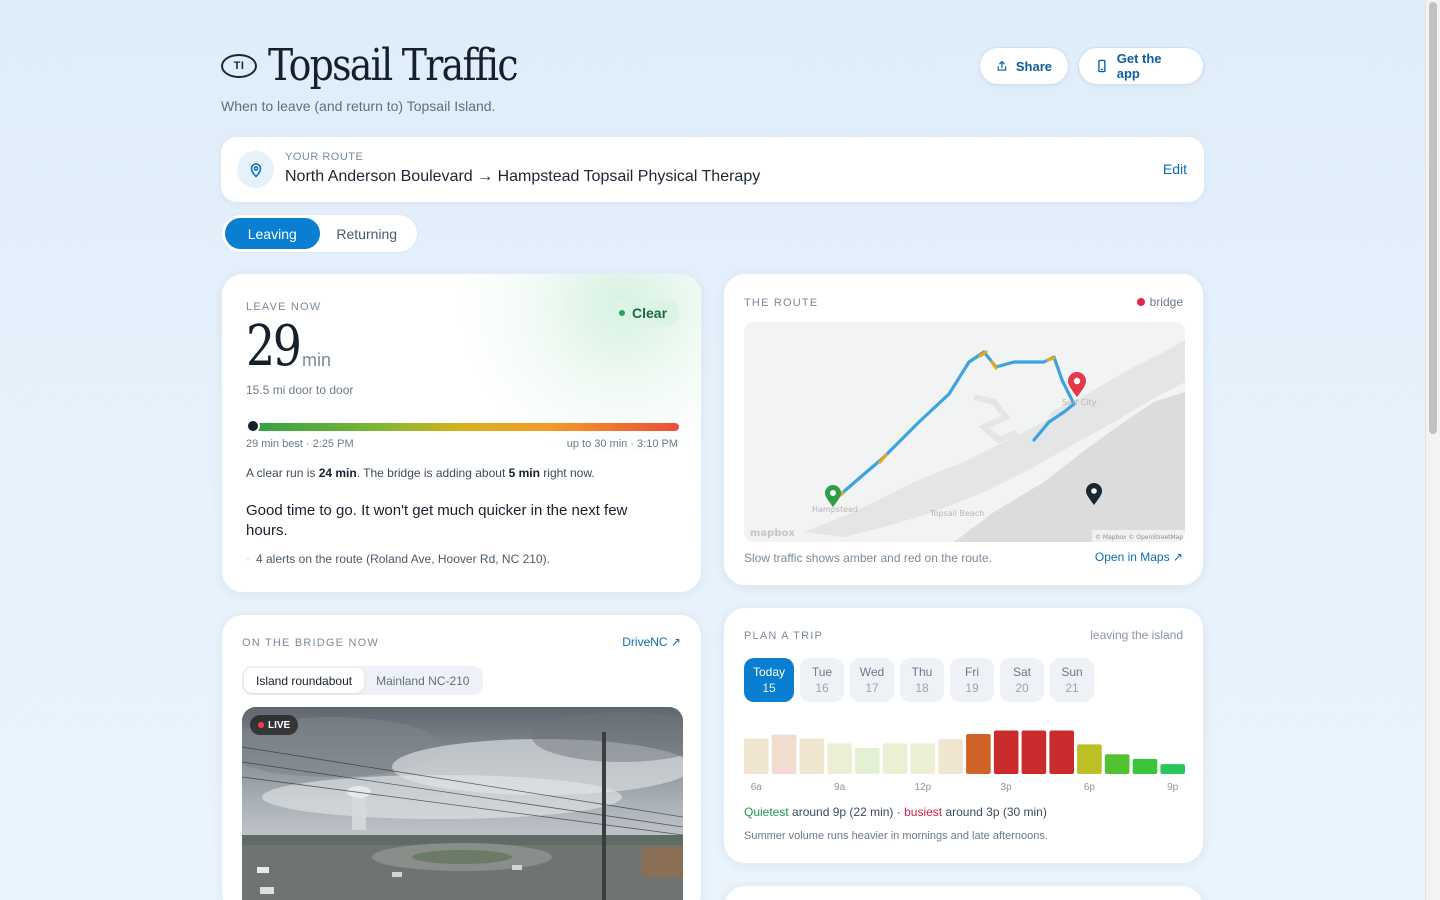 The image size is (1440, 900). Describe the element at coordinates (1136, 635) in the screenshot. I see `plan-direction-label: leaving the island` at that location.